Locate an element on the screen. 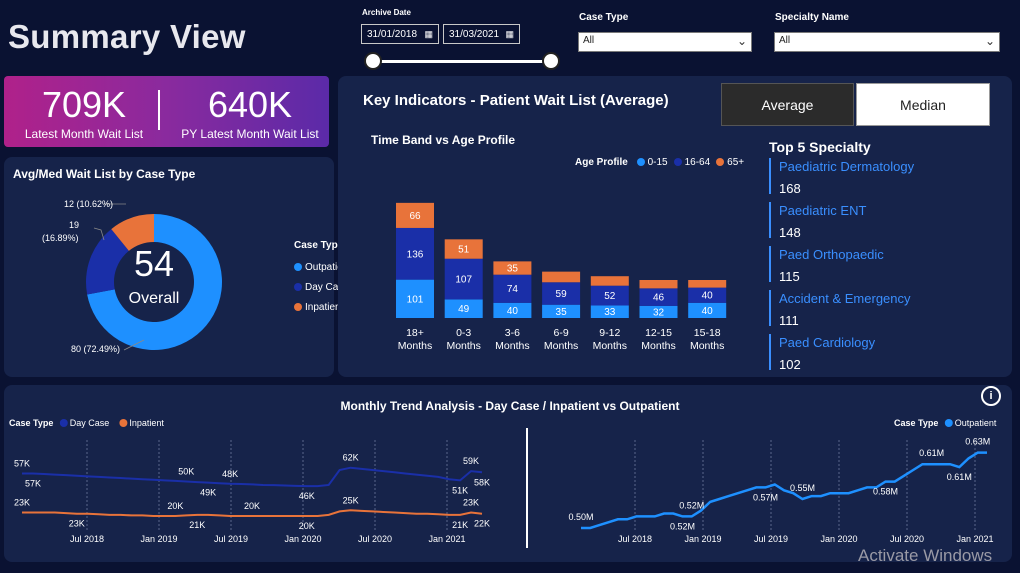 Image resolution: width=1020 pixels, height=573 pixels. bar-65-6-9-months is located at coordinates (561, 277).